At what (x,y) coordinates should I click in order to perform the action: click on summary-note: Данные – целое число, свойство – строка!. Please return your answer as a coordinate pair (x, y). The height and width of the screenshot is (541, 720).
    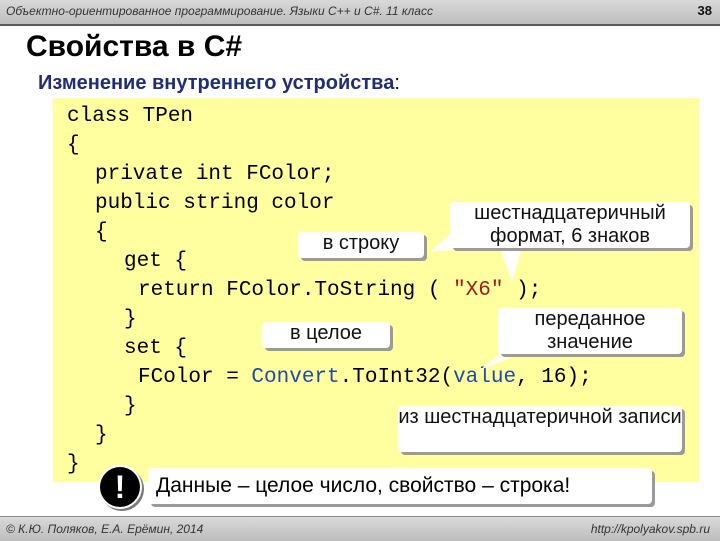
    Looking at the image, I should click on (400, 486).